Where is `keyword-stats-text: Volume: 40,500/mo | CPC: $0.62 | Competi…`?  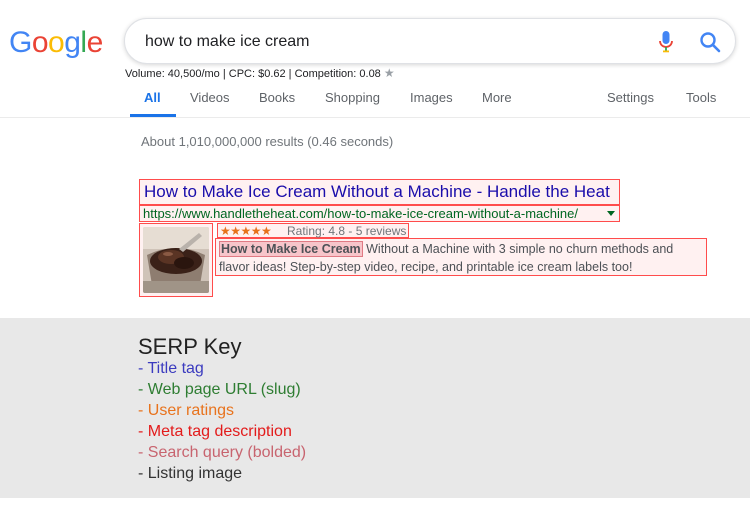
keyword-stats-text: Volume: 40,500/mo | CPC: $0.62 | Competi… is located at coordinates (253, 74).